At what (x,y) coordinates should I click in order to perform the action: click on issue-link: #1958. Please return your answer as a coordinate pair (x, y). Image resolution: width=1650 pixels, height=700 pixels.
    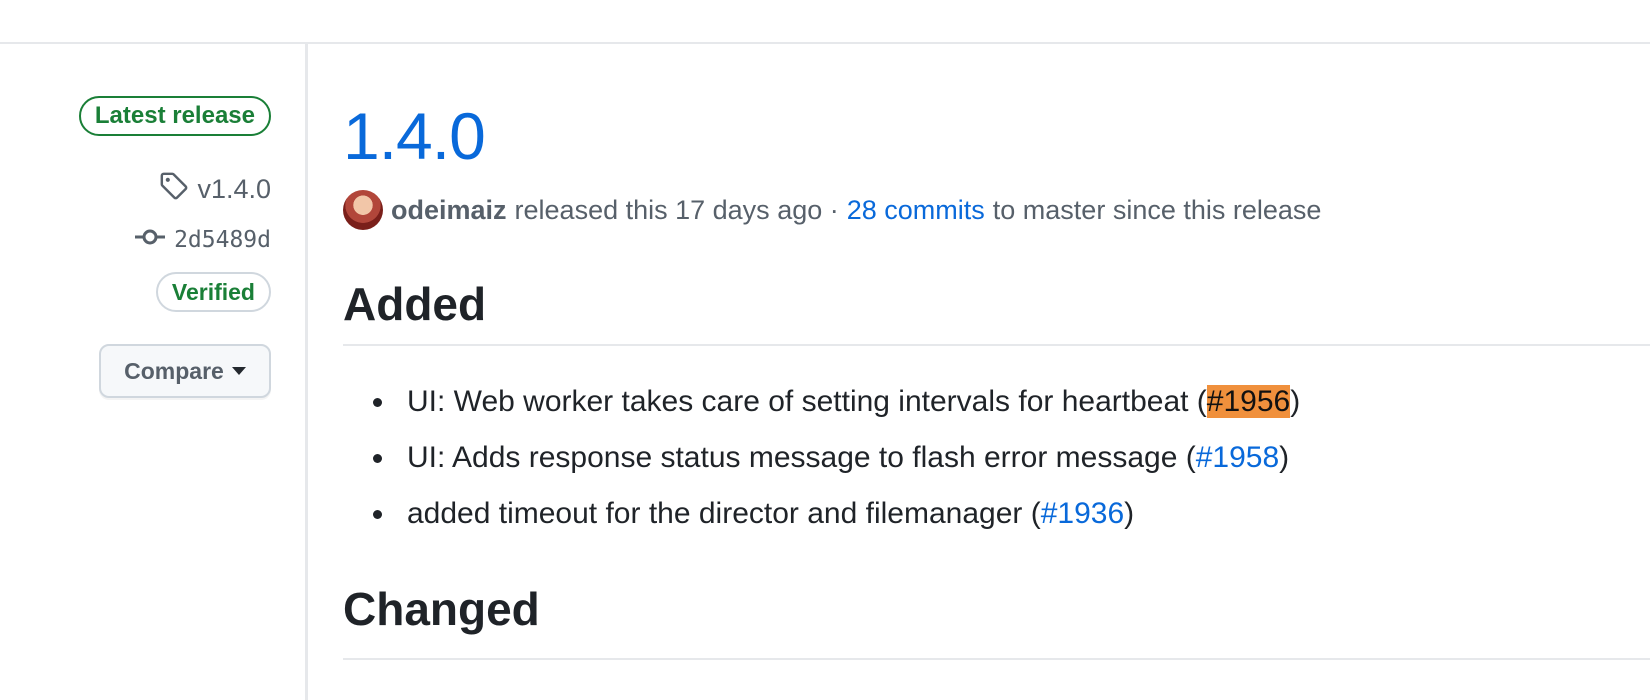
    Looking at the image, I should click on (1237, 457).